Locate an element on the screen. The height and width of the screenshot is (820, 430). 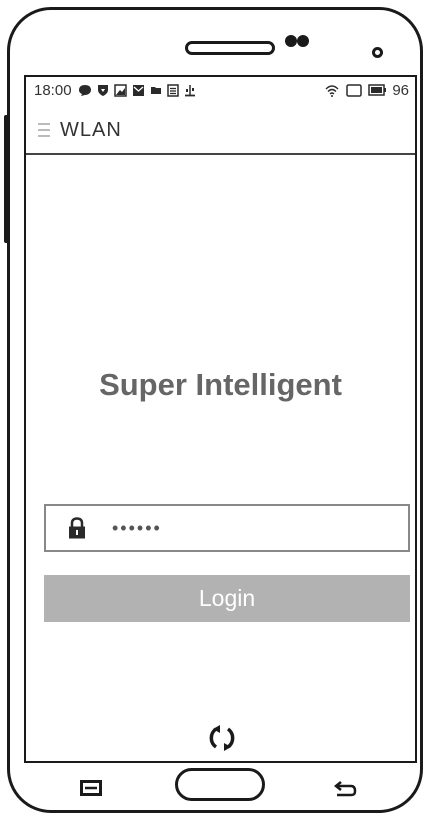
speaker-grille is located at coordinates (230, 48).